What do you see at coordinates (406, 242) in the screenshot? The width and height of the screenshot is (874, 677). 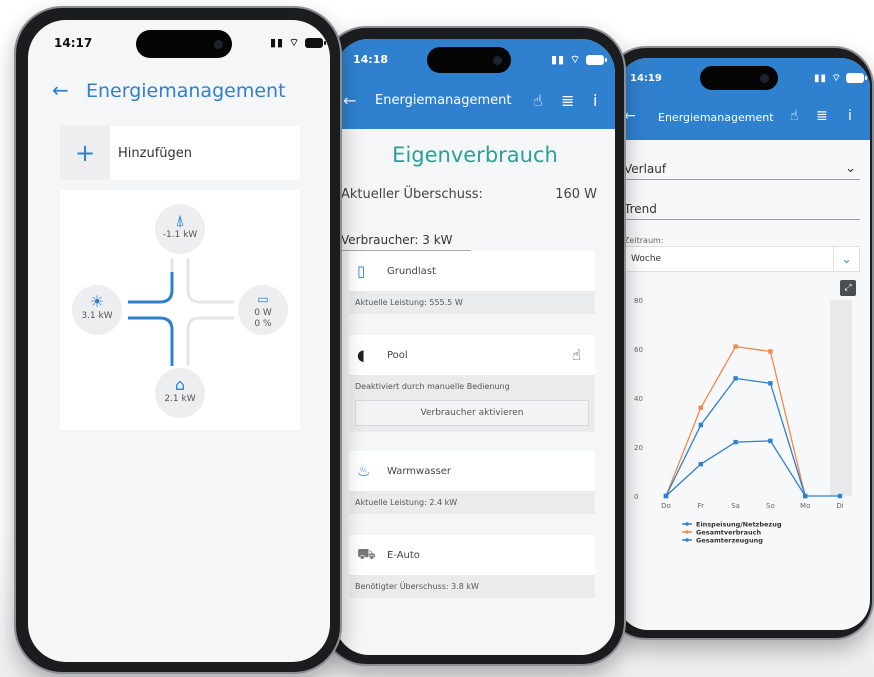 I see `consumers-label: Verbraucher: 3 kW` at bounding box center [406, 242].